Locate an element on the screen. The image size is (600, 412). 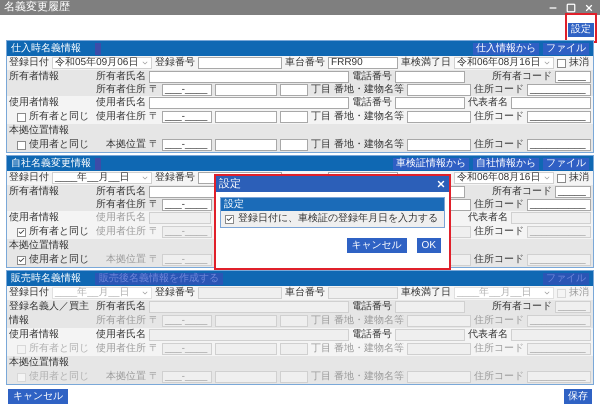
group-title: 設定 is located at coordinates (234, 204).